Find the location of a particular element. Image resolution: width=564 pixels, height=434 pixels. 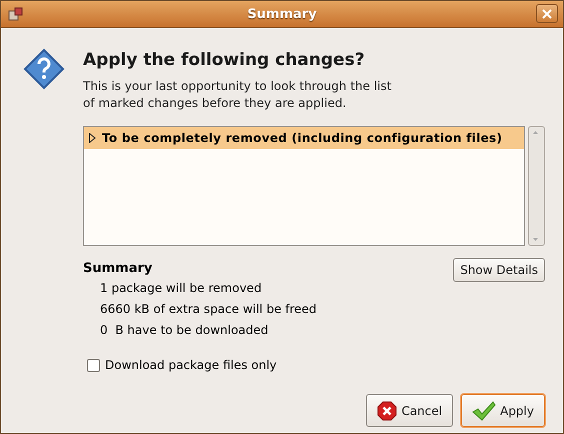

dialog-description: This is your last opportunity to look through the list of marked changes before they are applied. is located at coordinates (237, 95).